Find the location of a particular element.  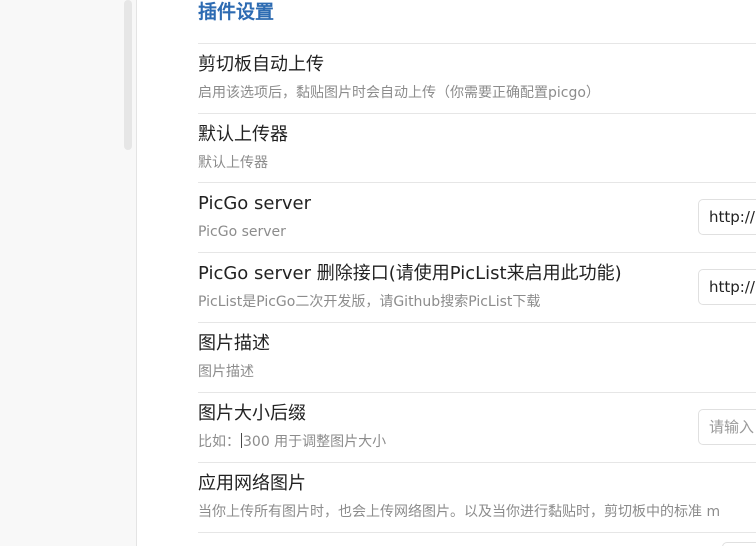

setting-description: 图片描述 is located at coordinates (226, 372).